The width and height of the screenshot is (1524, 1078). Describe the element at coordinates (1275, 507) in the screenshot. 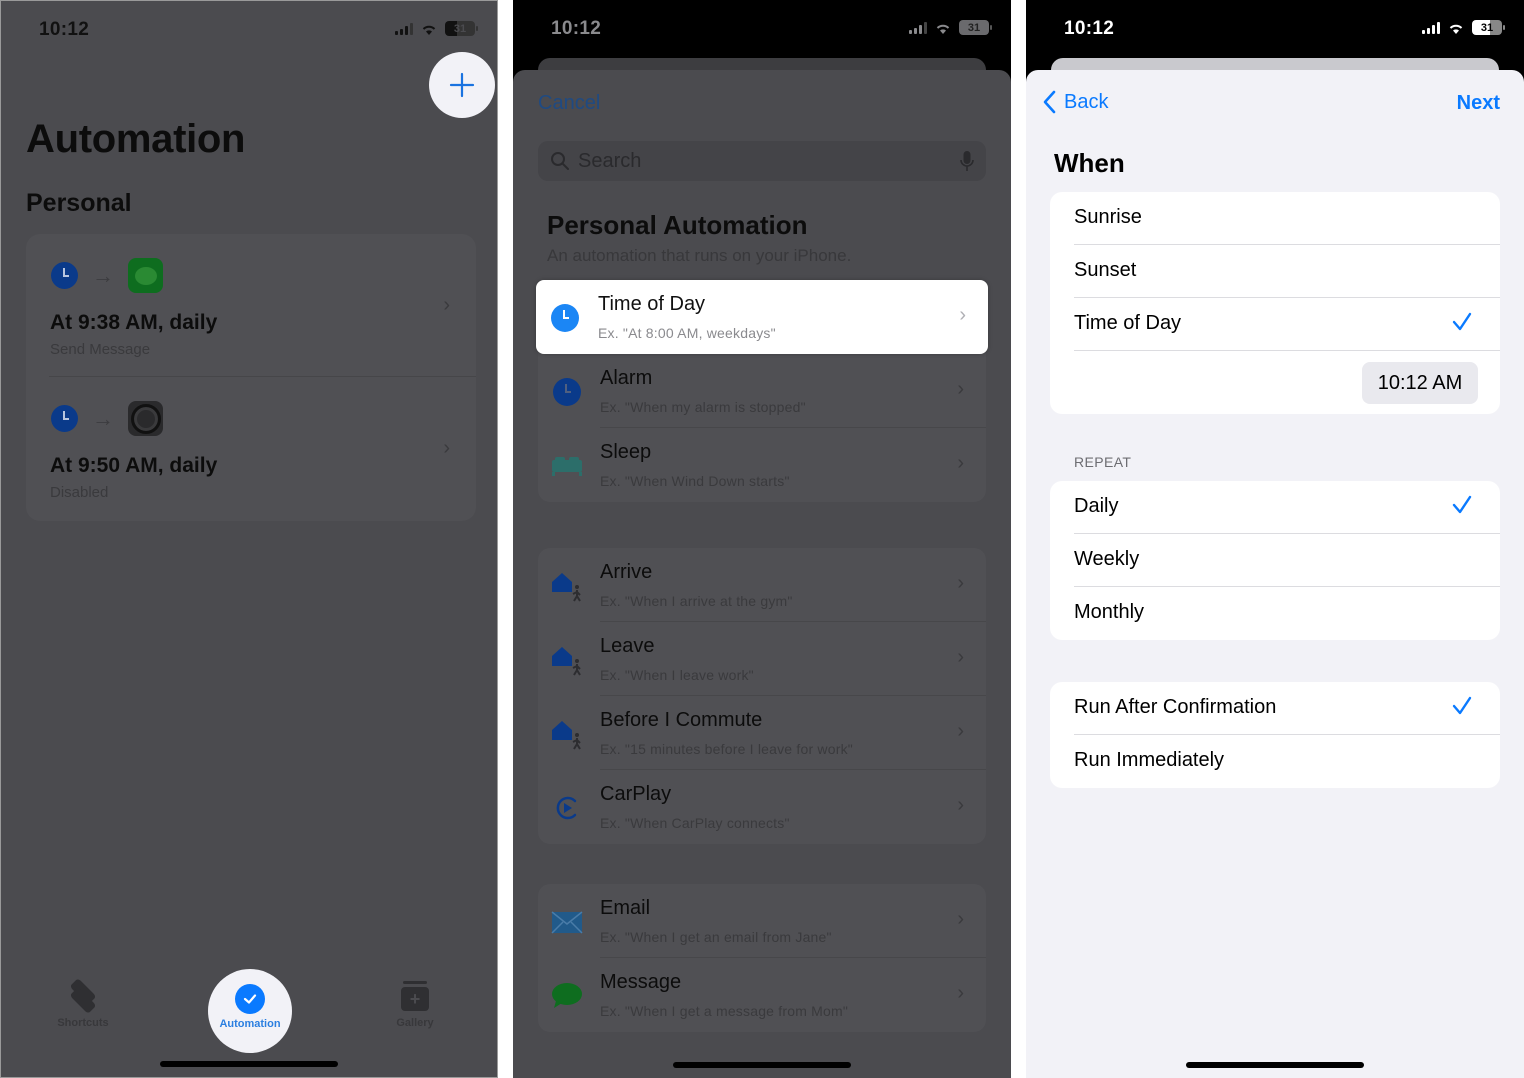

I see `option-daily: Daily` at that location.